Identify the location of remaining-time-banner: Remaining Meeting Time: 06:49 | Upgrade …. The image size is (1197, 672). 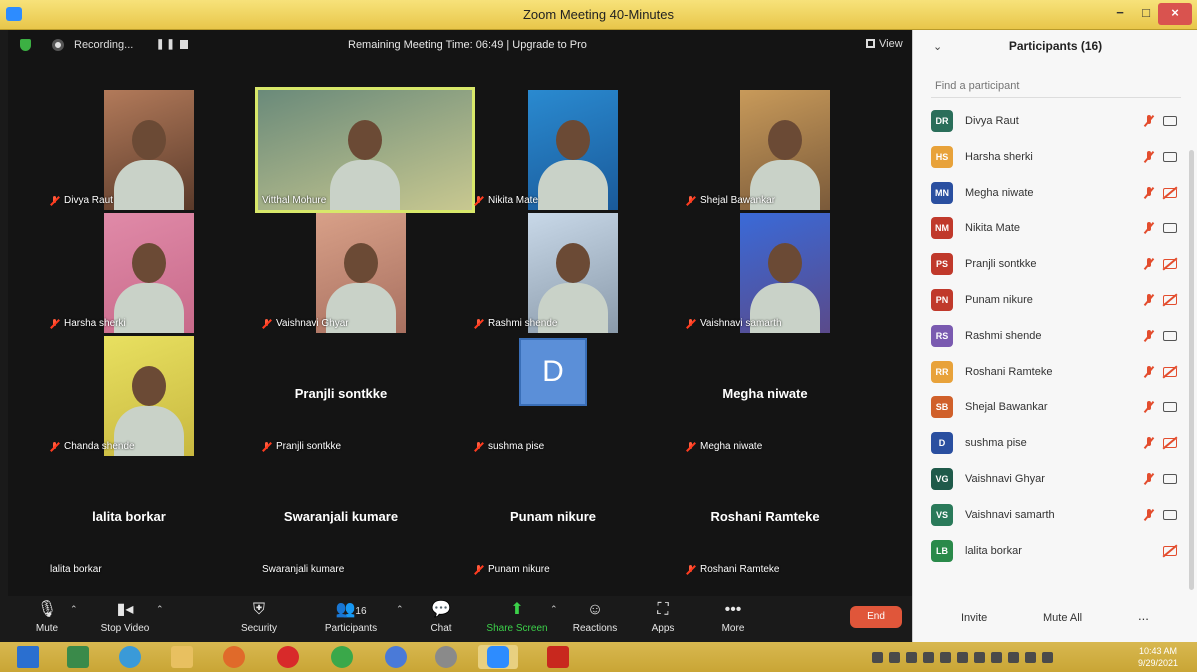
(467, 45).